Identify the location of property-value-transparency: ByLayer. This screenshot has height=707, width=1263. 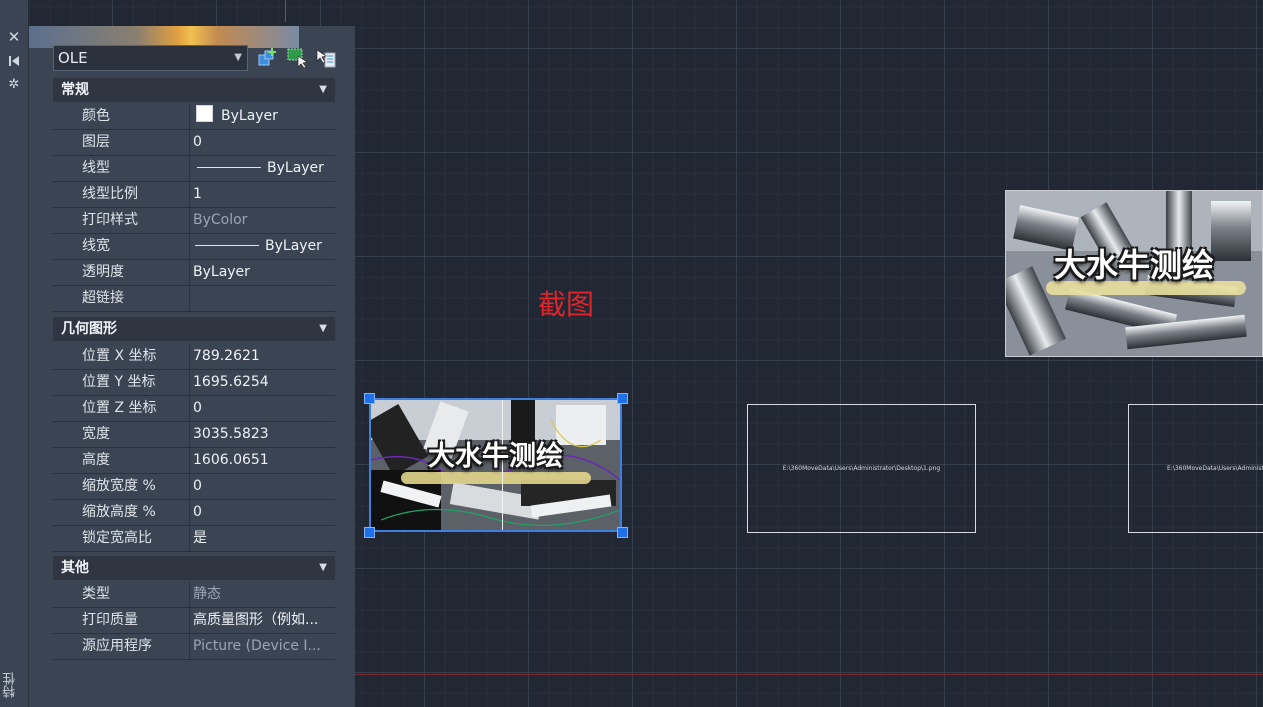
(263, 272).